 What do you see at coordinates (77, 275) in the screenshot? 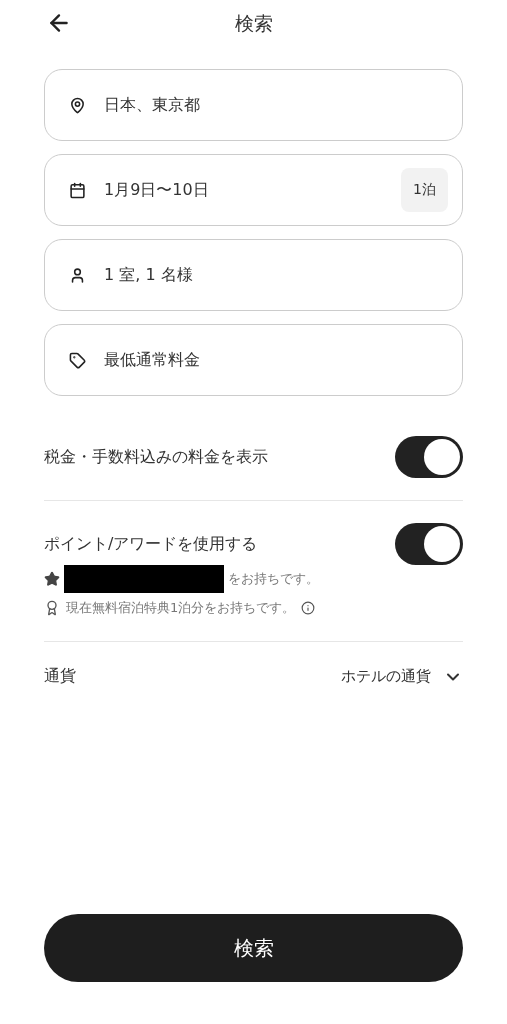
I see `person-icon` at bounding box center [77, 275].